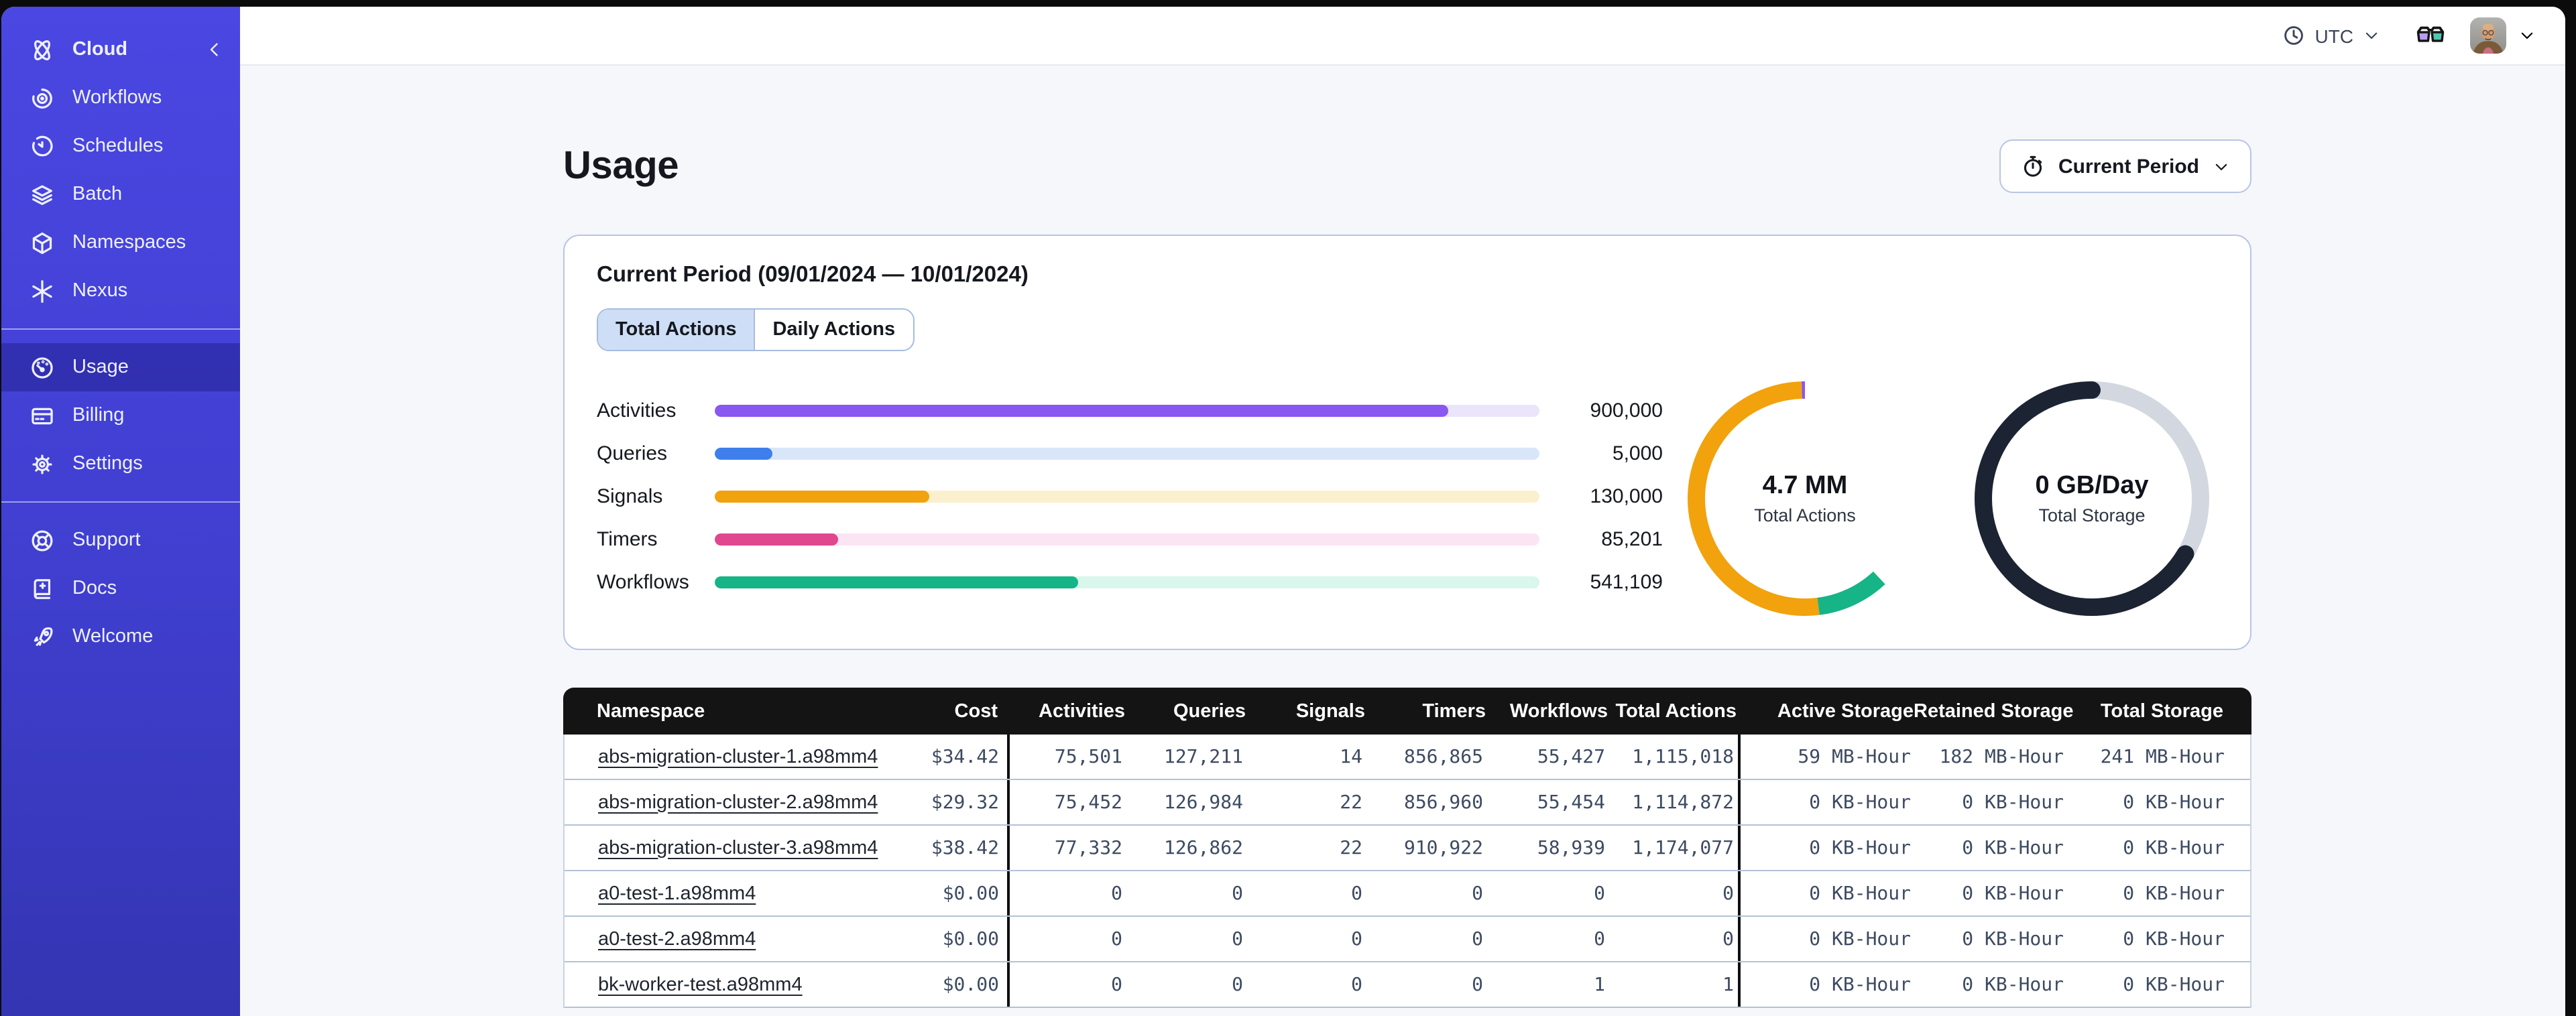  I want to click on sidebar-item-billing: Billing, so click(120, 416).